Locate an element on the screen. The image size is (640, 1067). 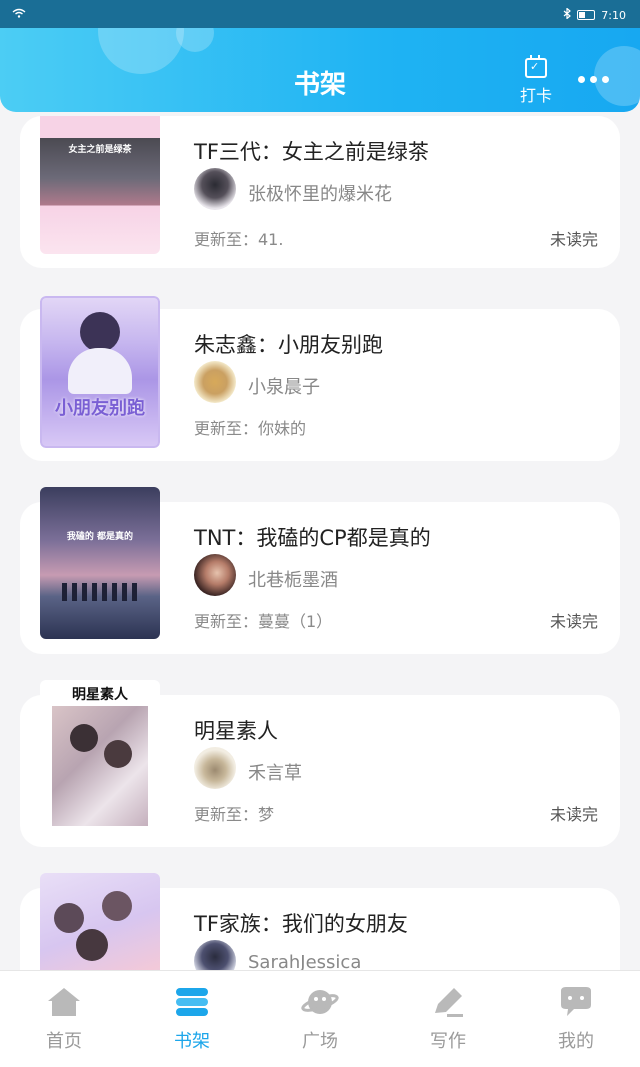
home-icon is located at coordinates (64, 1002).